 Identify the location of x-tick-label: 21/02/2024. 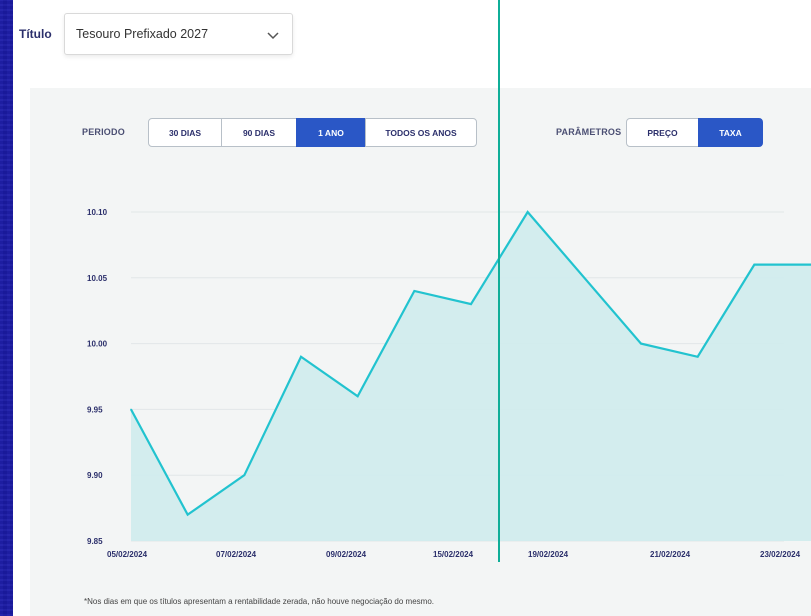
(670, 554).